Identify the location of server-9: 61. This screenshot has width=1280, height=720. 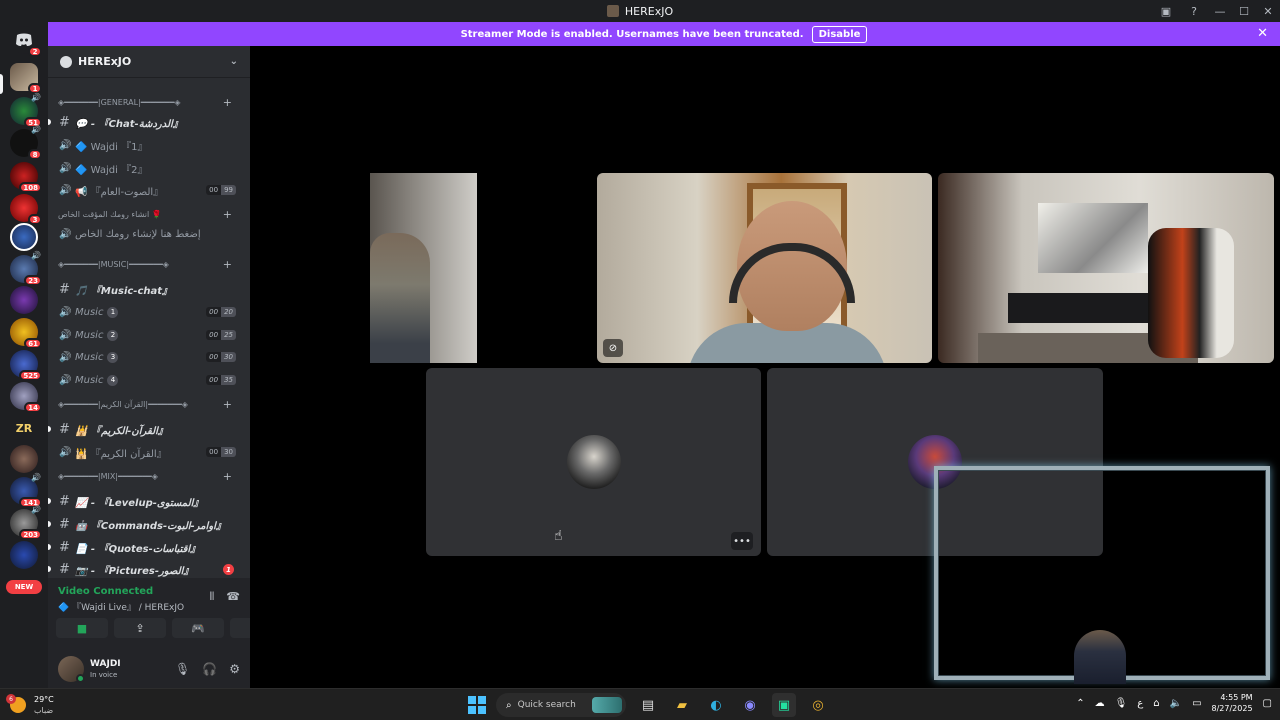
(26, 333).